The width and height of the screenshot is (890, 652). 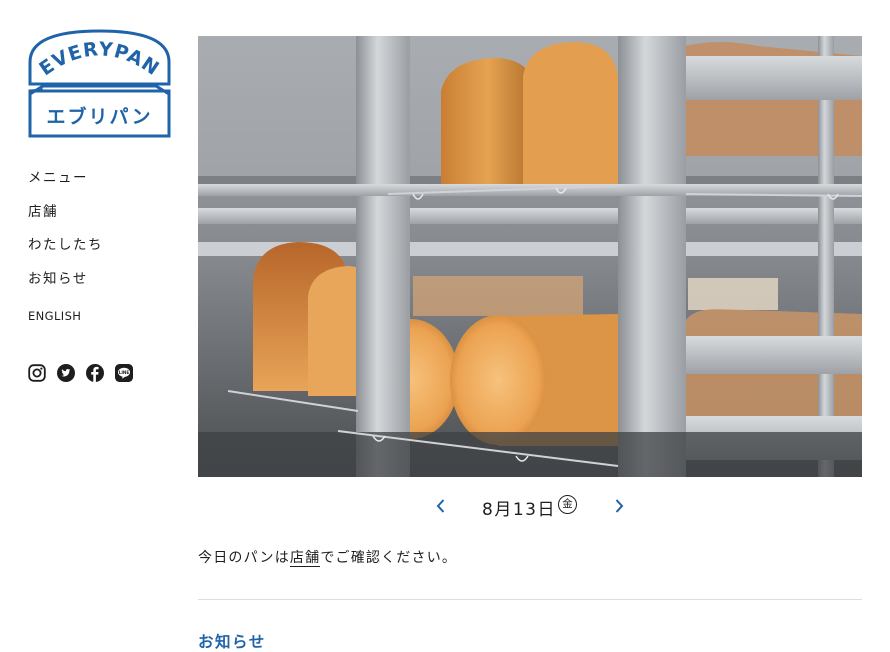 What do you see at coordinates (100, 116) in the screenshot?
I see `logo-text-ja: エブリパン` at bounding box center [100, 116].